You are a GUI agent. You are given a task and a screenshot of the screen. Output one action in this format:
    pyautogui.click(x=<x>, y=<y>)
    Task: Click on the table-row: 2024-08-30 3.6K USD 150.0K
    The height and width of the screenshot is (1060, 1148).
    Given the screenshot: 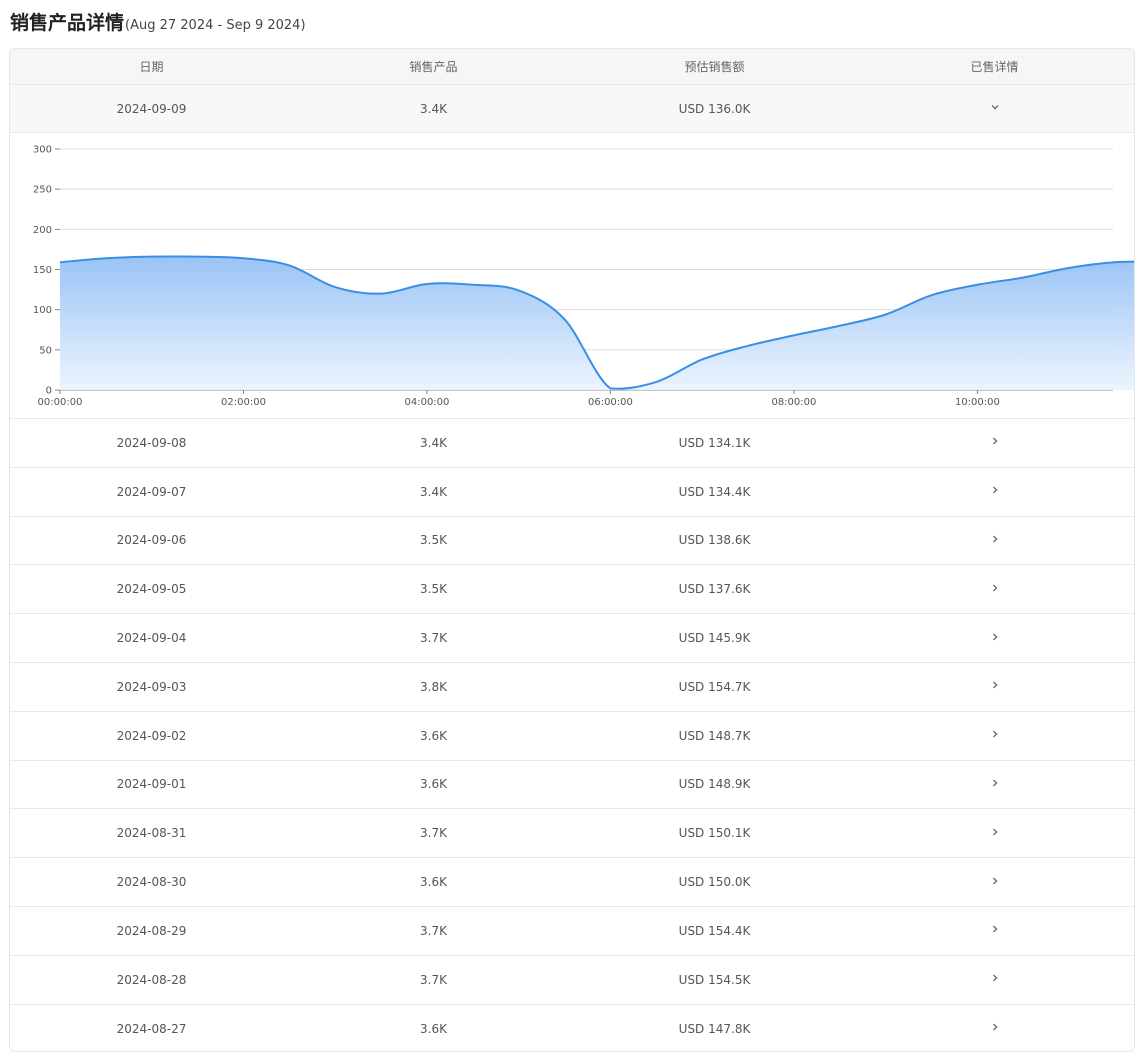 What is the action you would take?
    pyautogui.click(x=572, y=882)
    